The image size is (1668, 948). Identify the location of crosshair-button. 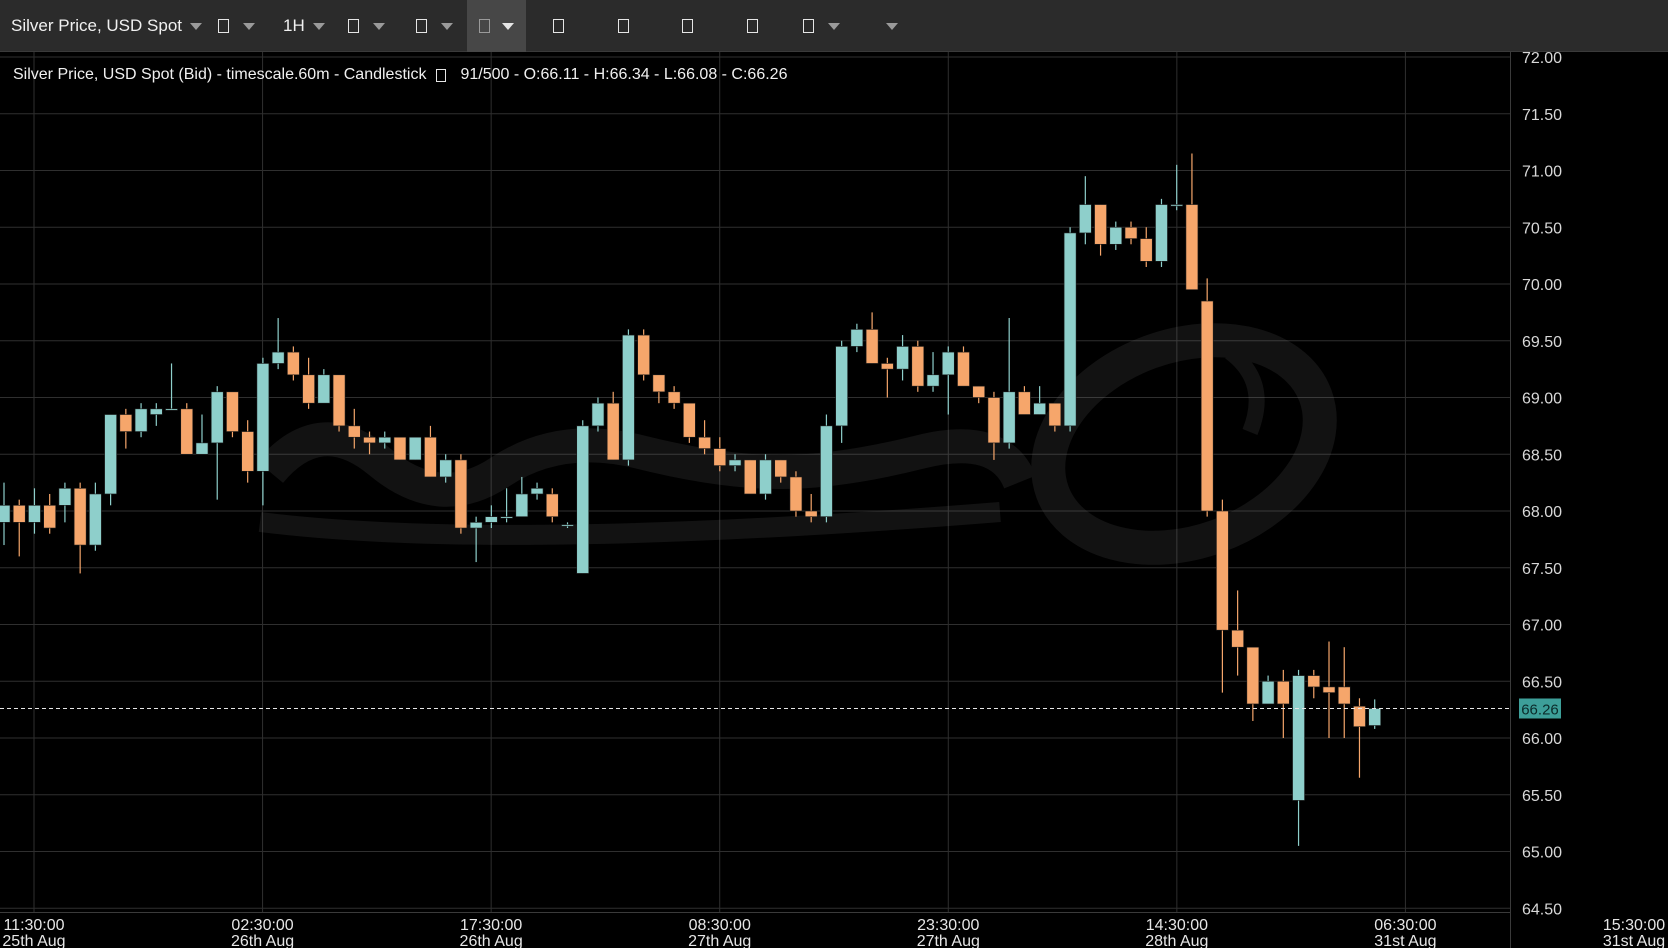
(496, 26).